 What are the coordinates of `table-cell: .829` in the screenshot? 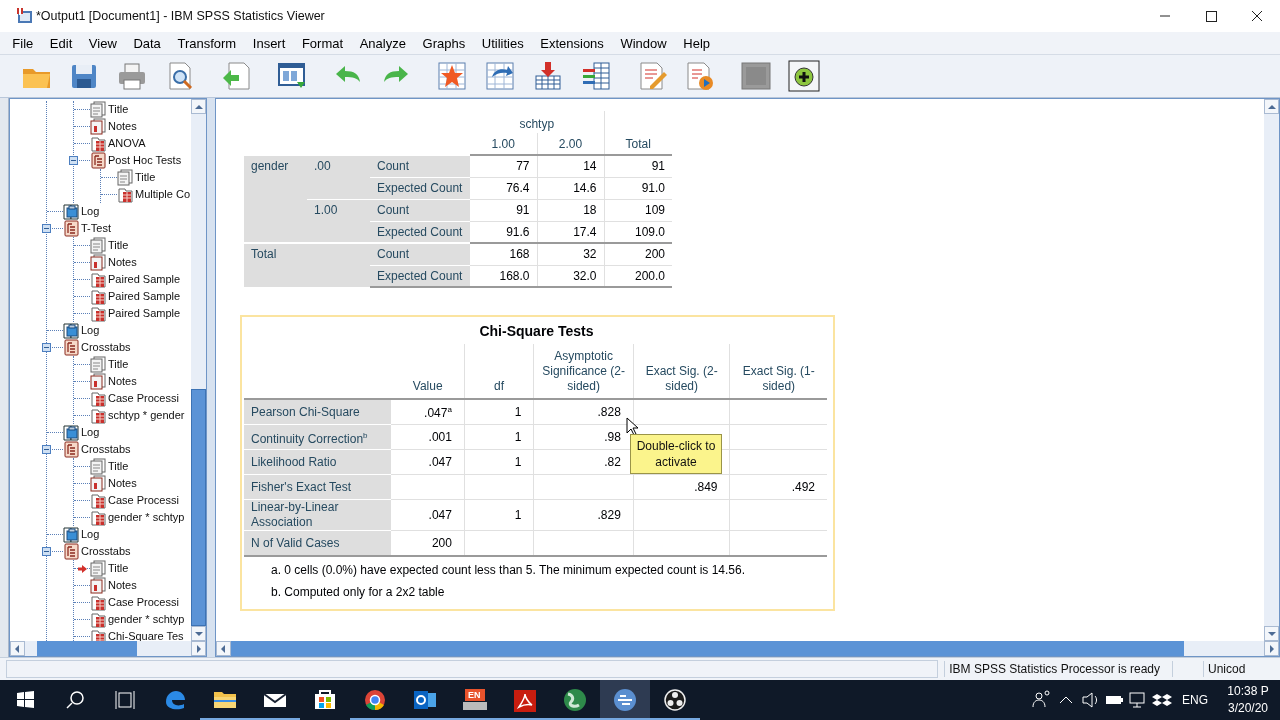 It's located at (583, 515).